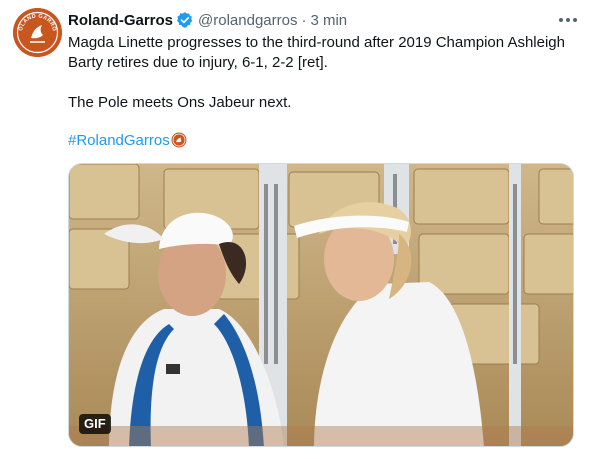 Image resolution: width=596 pixels, height=459 pixels. What do you see at coordinates (185, 20) in the screenshot?
I see `verified-badge-icon` at bounding box center [185, 20].